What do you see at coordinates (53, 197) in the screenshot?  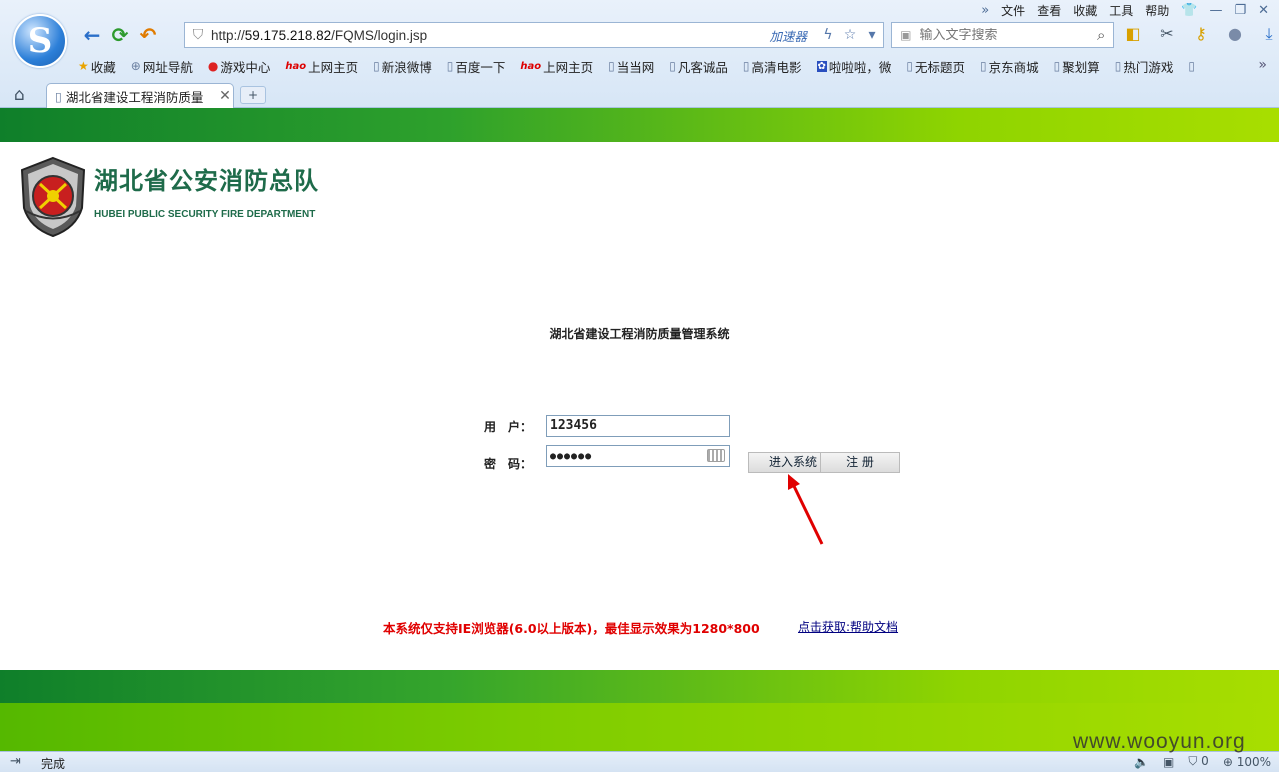 I see `fire-emblem-icon` at bounding box center [53, 197].